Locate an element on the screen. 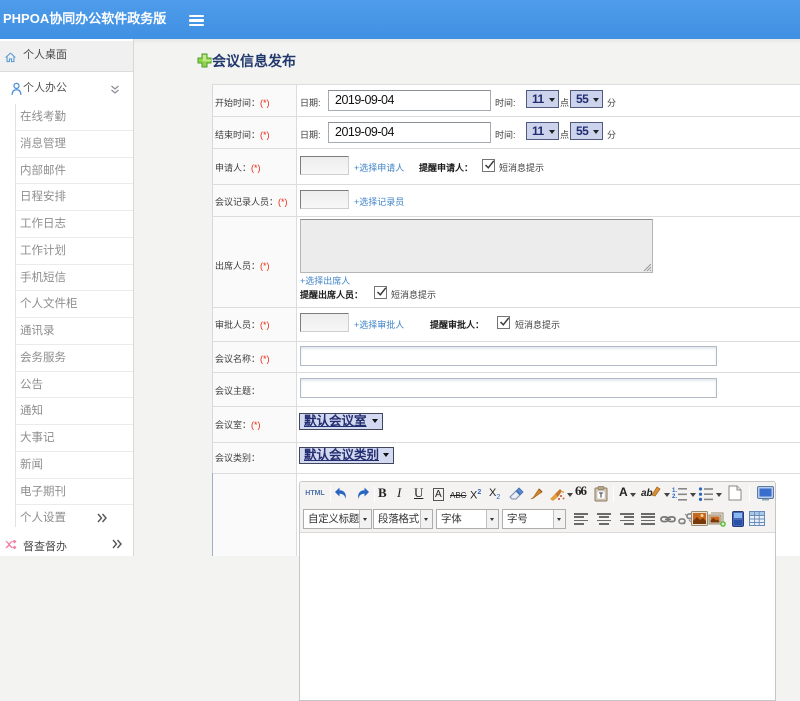  svg-text: T is located at coordinates (601, 496).